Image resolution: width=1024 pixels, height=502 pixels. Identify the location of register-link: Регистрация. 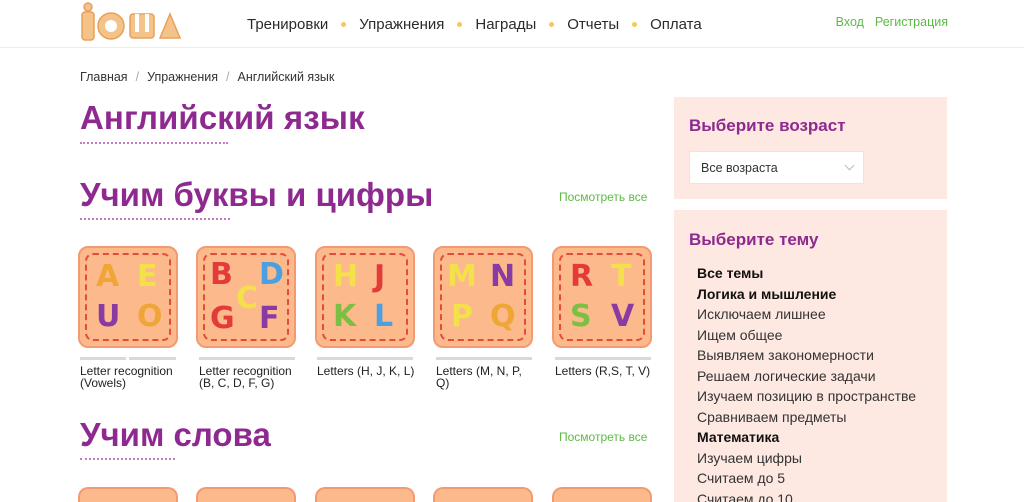
(911, 22).